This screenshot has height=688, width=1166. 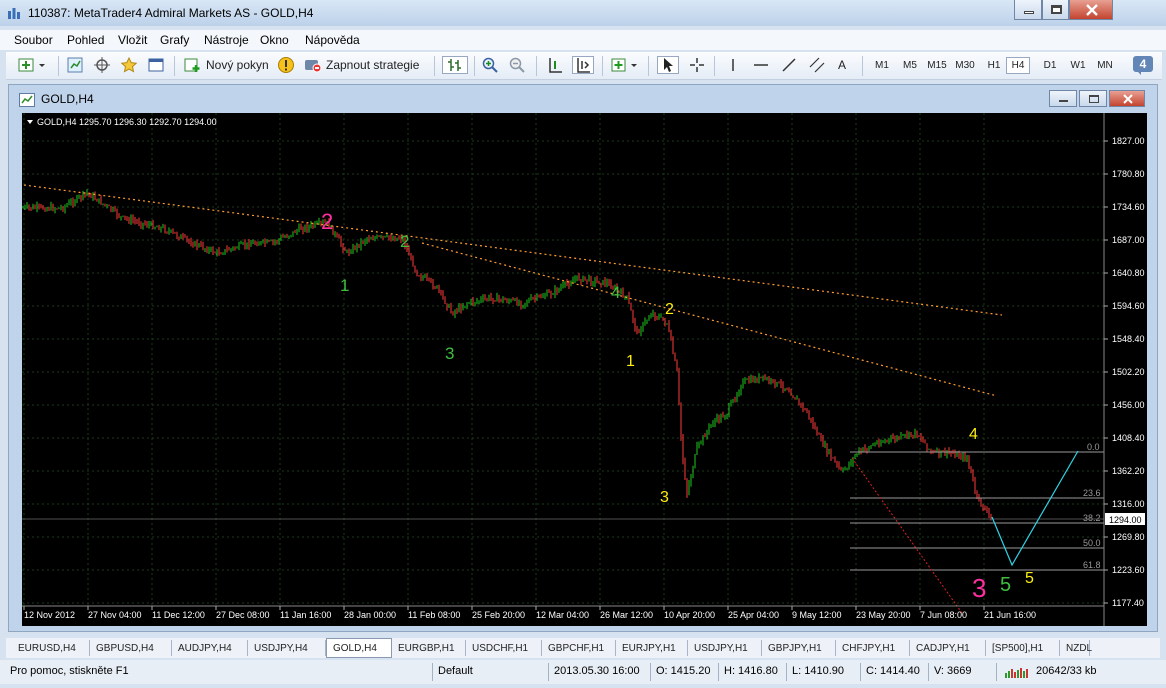 What do you see at coordinates (652, 648) in the screenshot?
I see `tab-eurjpy-h1: EURJPY,H1` at bounding box center [652, 648].